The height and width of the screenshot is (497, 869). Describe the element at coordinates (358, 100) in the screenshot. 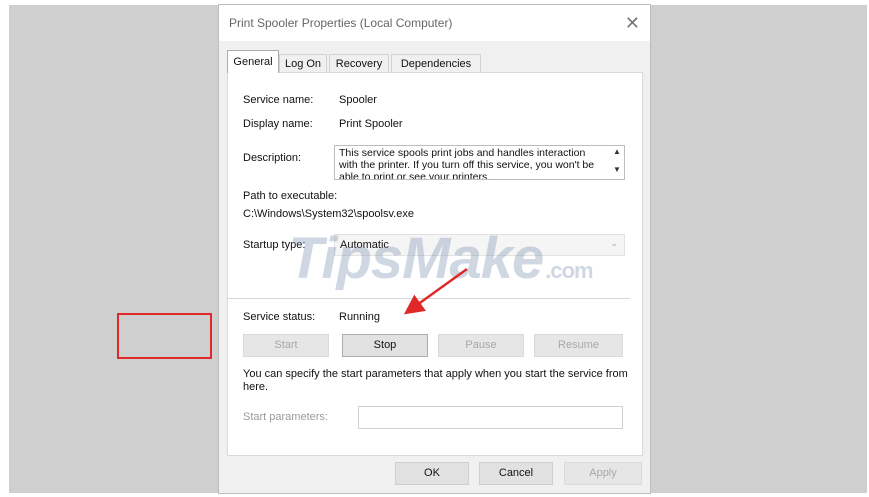

I see `service-name-value: Spooler` at that location.